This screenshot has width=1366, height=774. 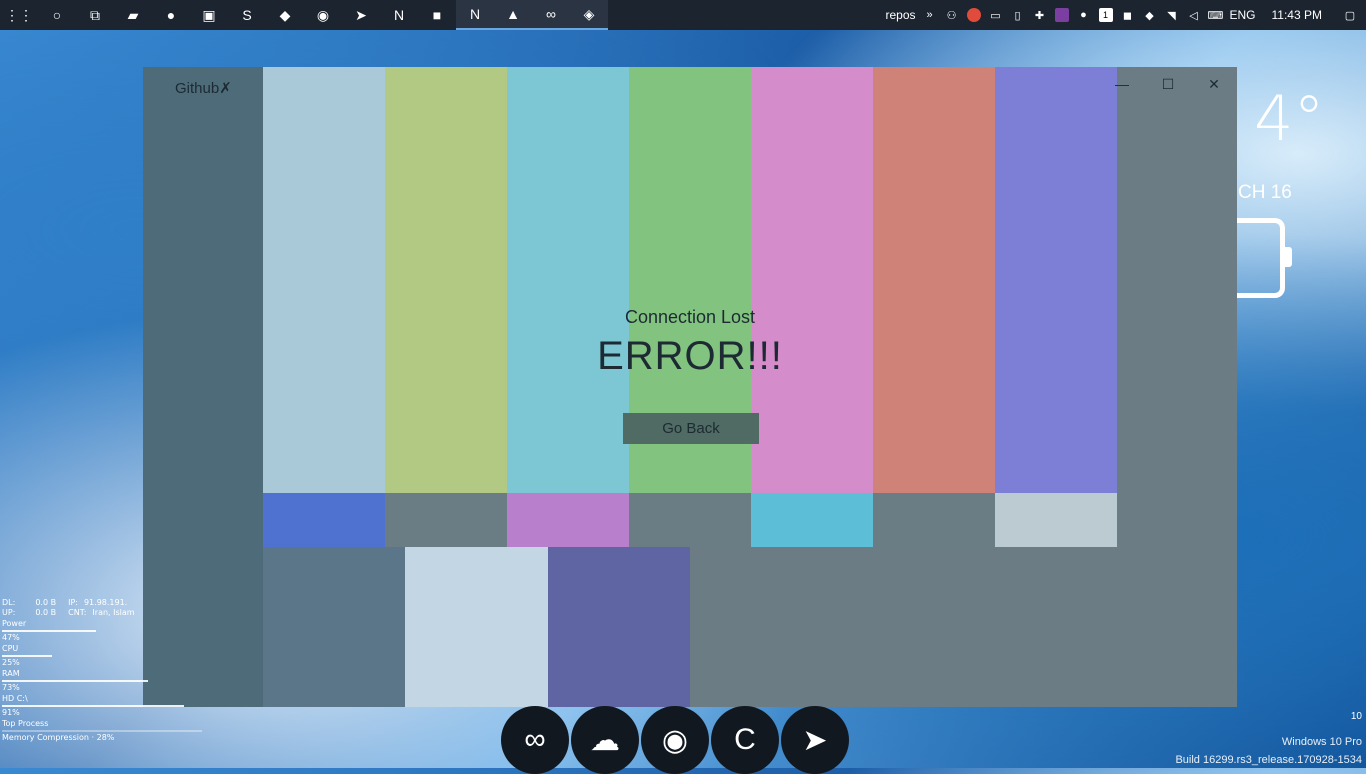 What do you see at coordinates (9, 612) in the screenshot?
I see `up-label: UP:` at bounding box center [9, 612].